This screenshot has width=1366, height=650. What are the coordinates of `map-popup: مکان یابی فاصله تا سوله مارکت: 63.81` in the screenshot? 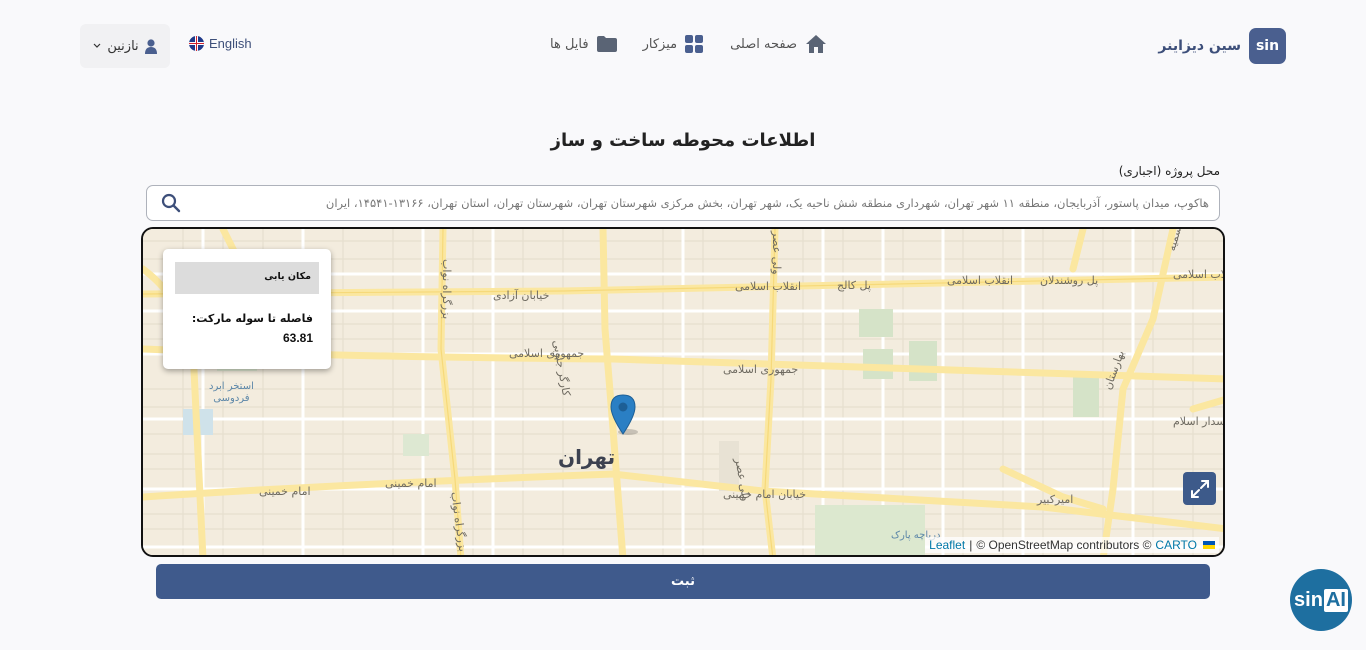 It's located at (247, 309).